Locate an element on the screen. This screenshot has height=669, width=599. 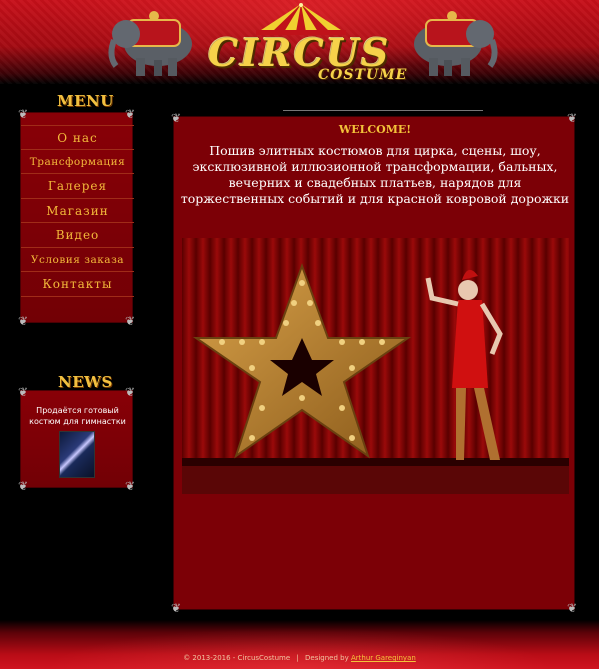
logo-subtitle: COSTUME is located at coordinates (363, 75).